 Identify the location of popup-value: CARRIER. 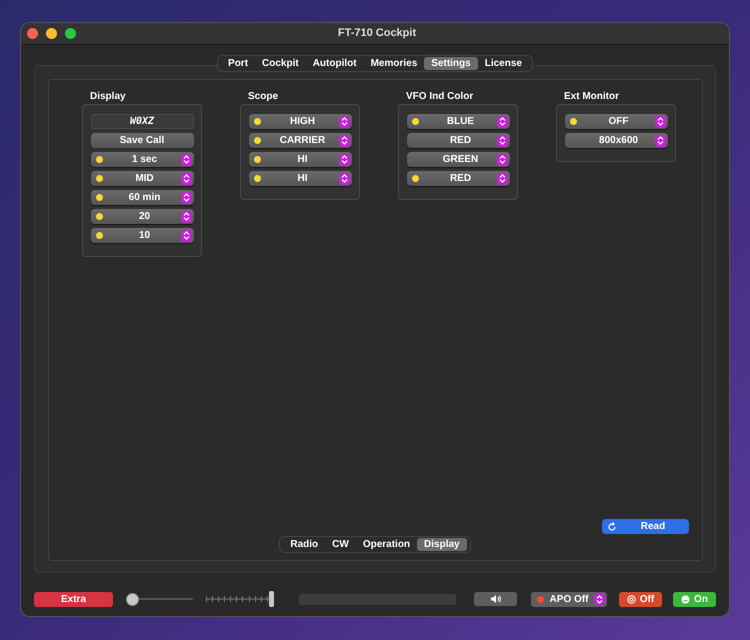
(302, 141).